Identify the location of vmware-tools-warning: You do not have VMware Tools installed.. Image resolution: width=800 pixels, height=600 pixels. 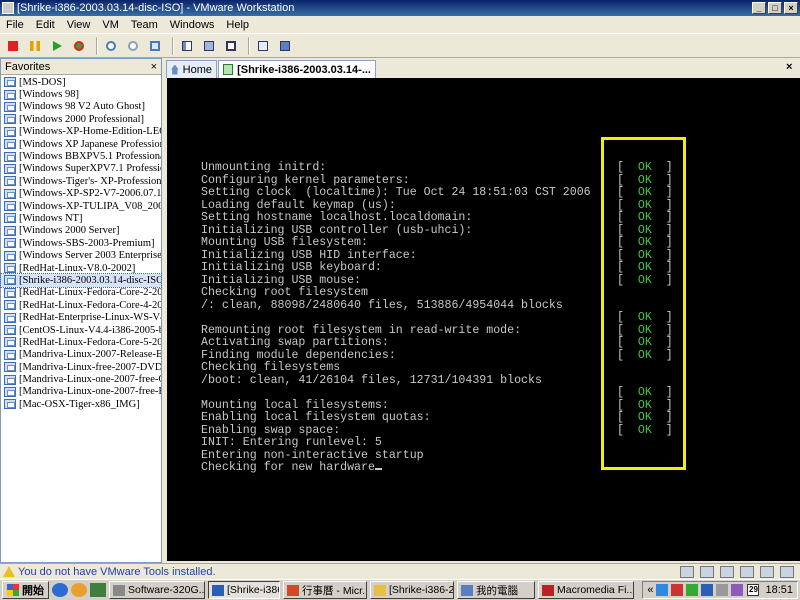
(349, 572).